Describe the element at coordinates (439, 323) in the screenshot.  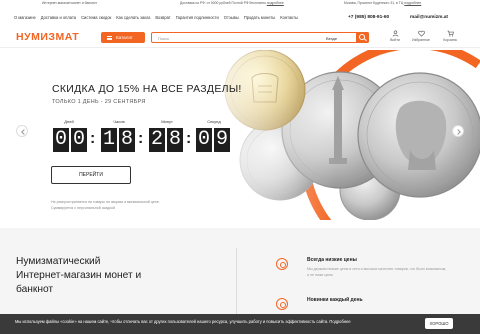
I see `cookie-accept-button: ХОРОШО` at that location.